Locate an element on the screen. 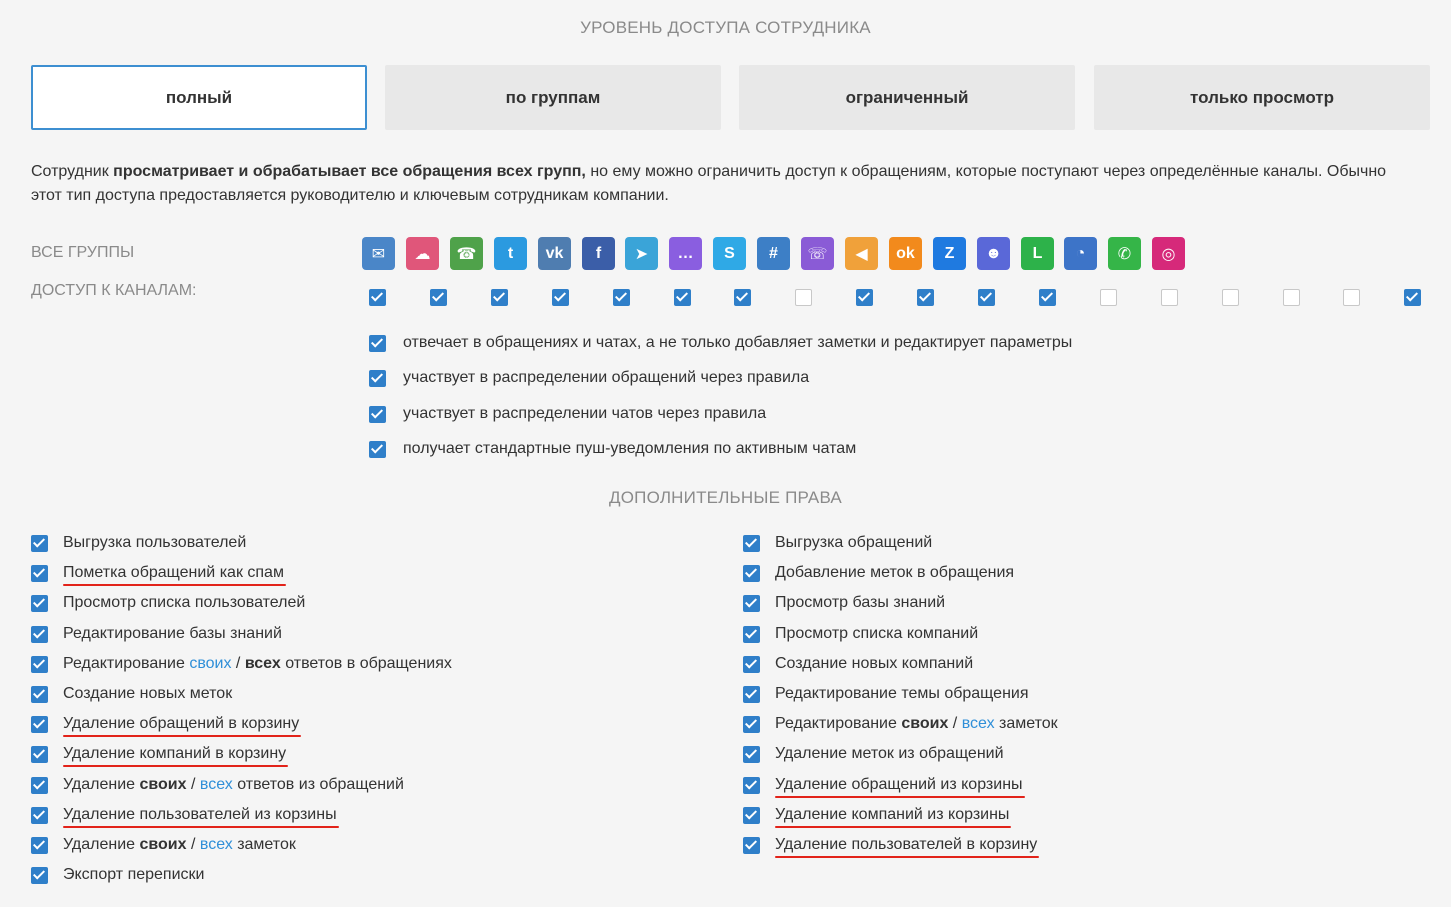 The image size is (1451, 907). odnoklassniki-icon: ok is located at coordinates (905, 253).